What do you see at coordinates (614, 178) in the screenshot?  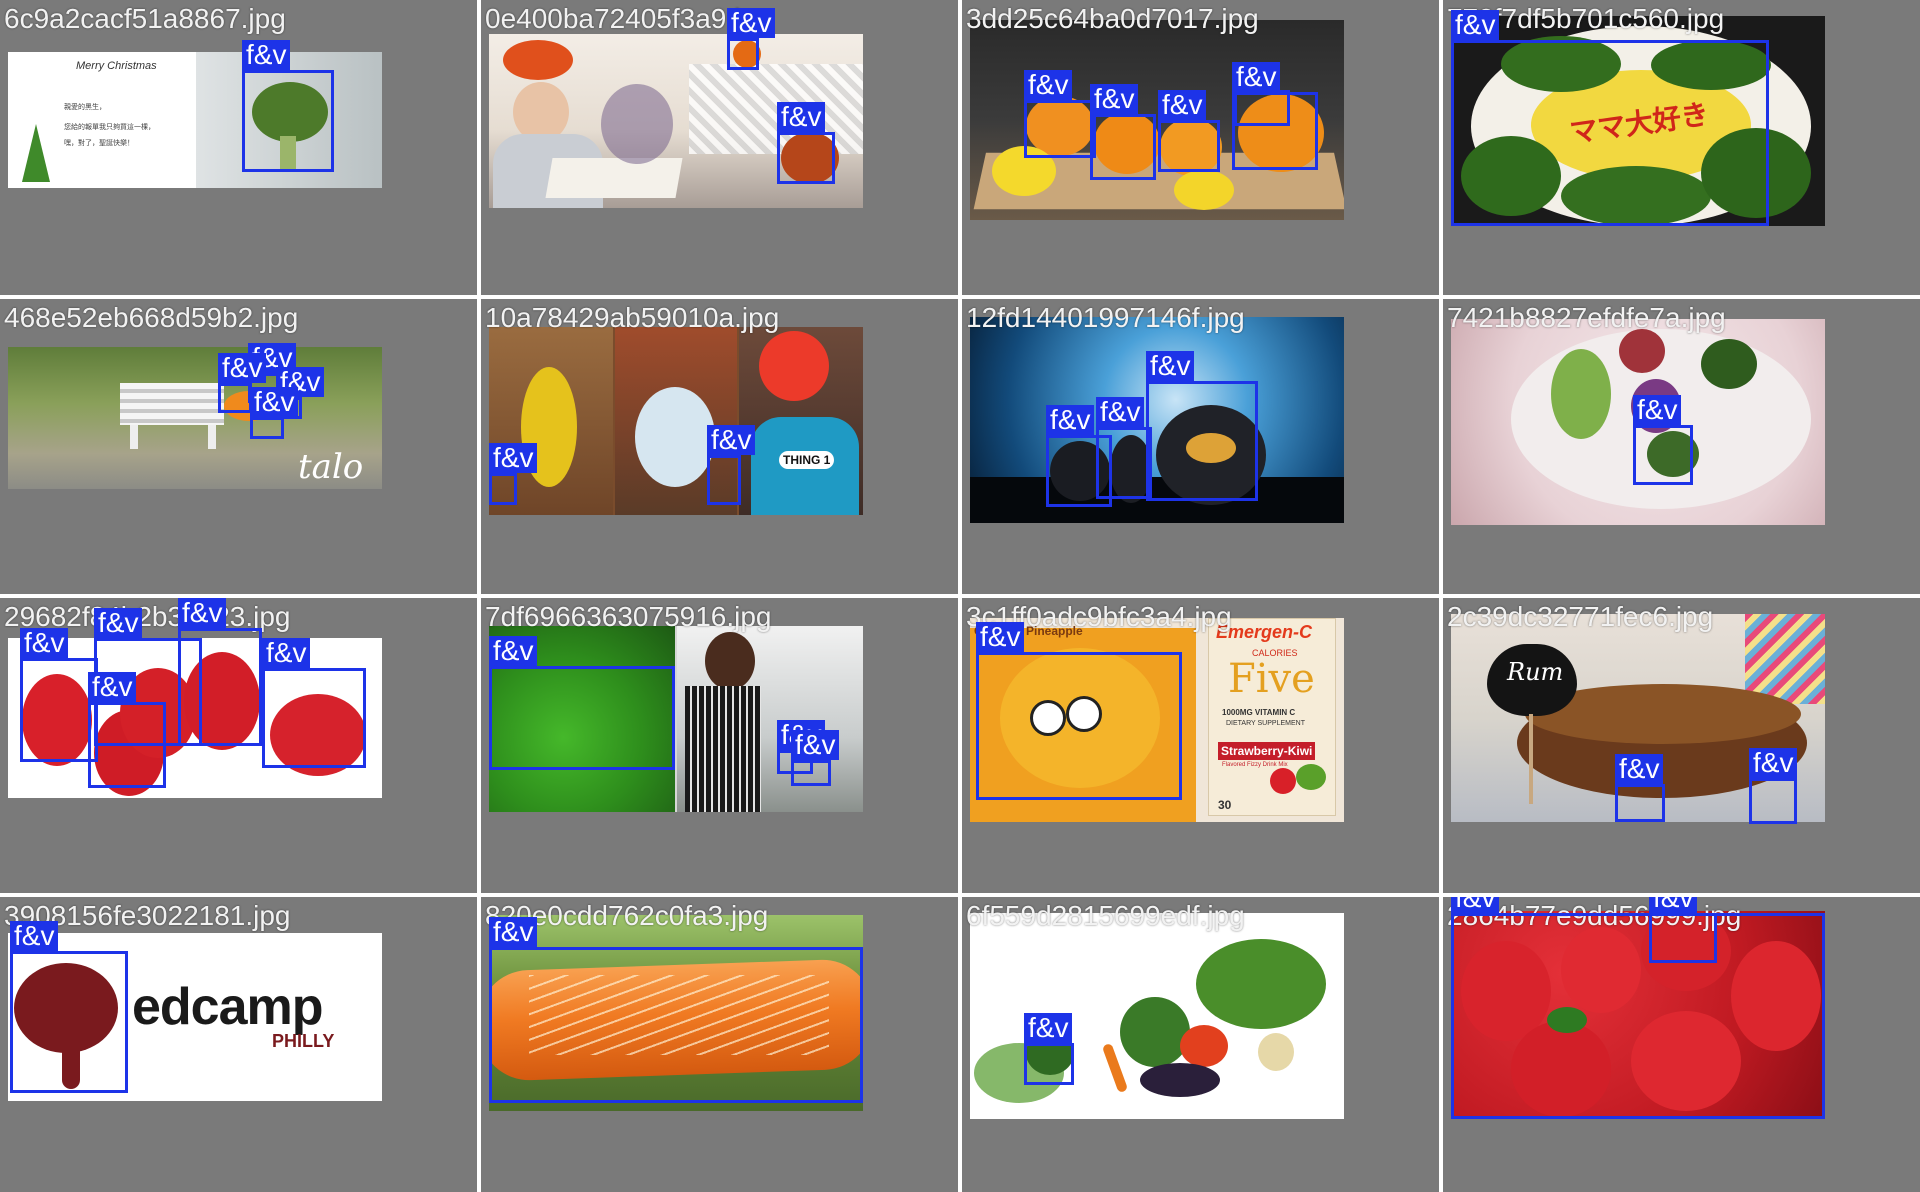 I see `book` at bounding box center [614, 178].